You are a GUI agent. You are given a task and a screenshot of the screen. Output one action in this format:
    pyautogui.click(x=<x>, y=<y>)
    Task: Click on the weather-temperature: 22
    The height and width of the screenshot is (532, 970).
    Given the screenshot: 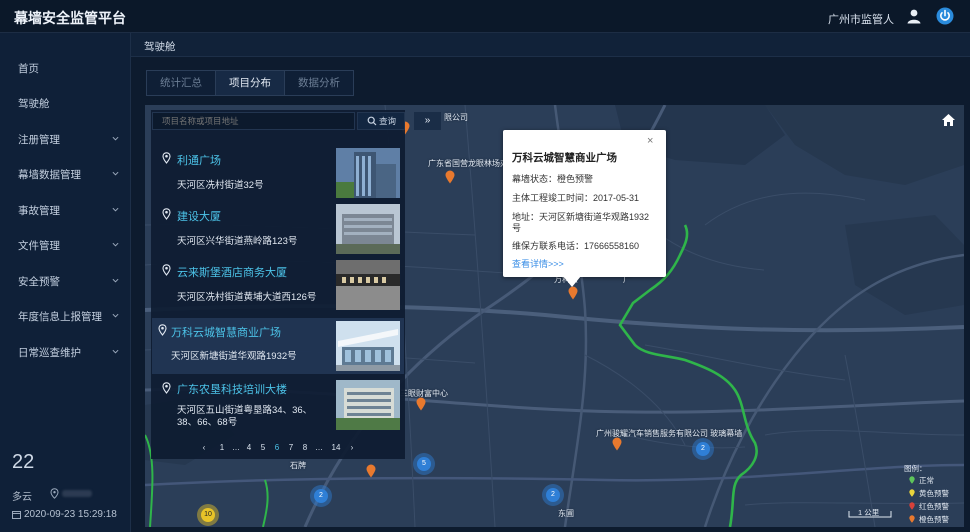 What is the action you would take?
    pyautogui.click(x=23, y=462)
    